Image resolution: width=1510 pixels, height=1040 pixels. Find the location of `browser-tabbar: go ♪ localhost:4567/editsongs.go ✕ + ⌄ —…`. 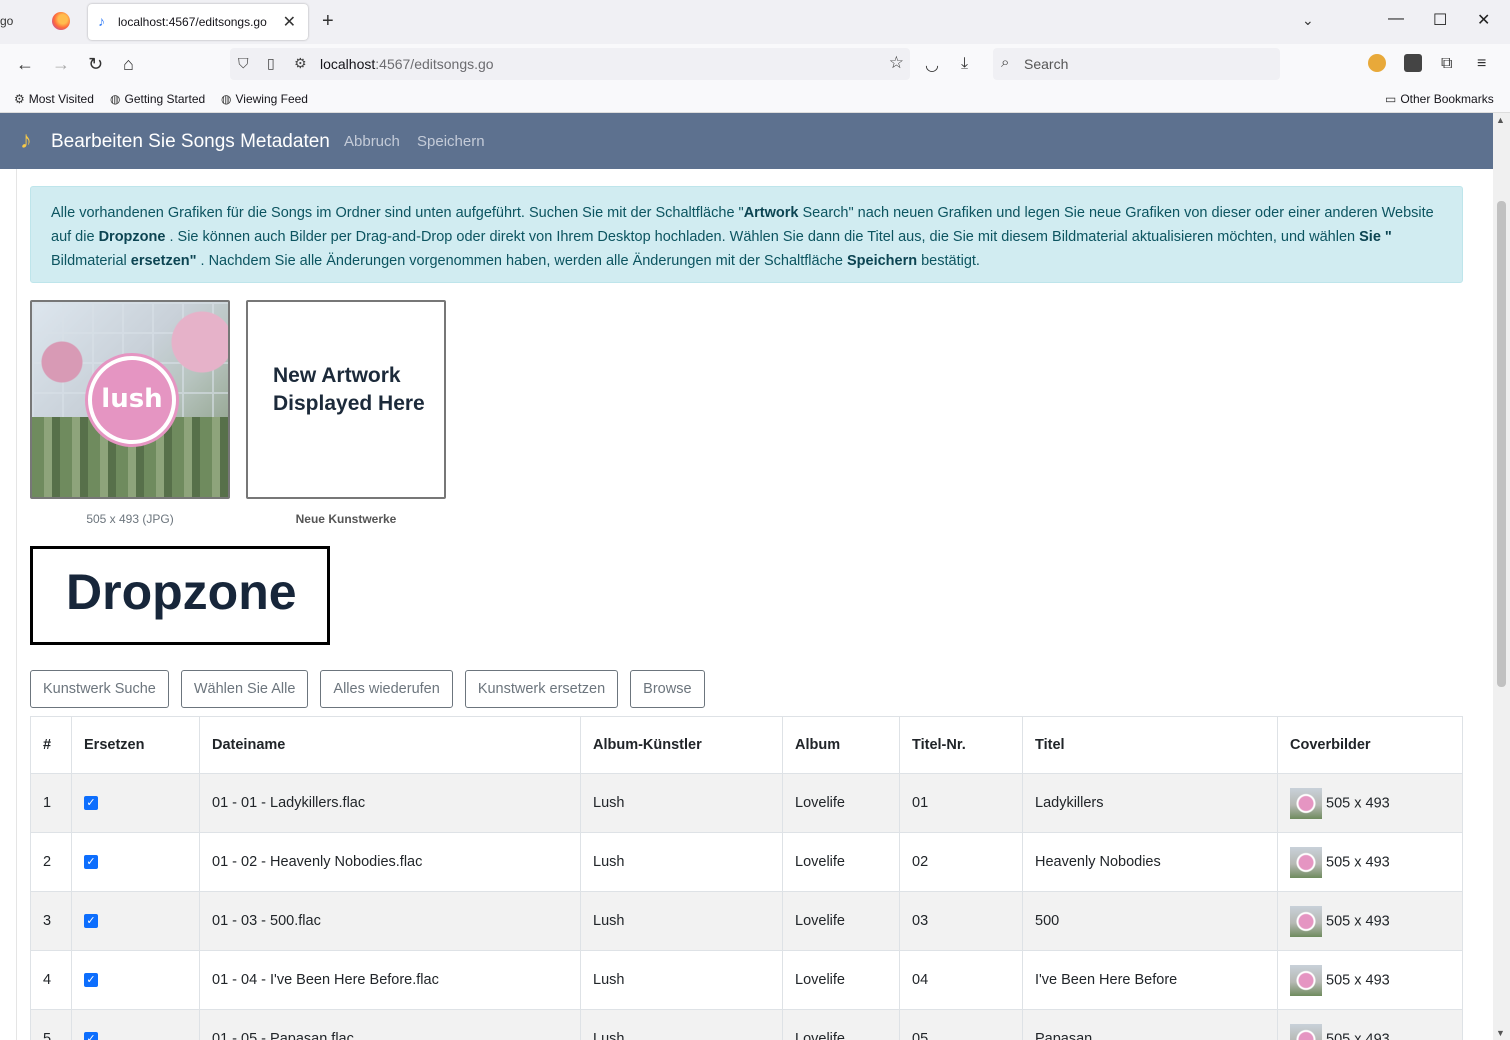

browser-tabbar: go ♪ localhost:4567/editsongs.go ✕ + ⌄ —… is located at coordinates (755, 22).